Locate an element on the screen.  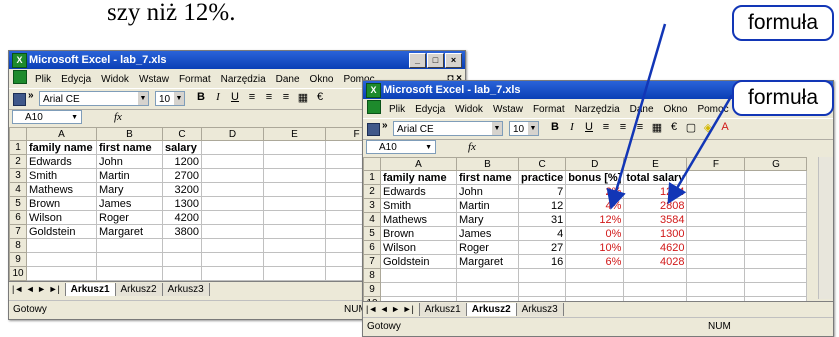
menu-pomoc: Pomoc is located at coordinates (712, 109).